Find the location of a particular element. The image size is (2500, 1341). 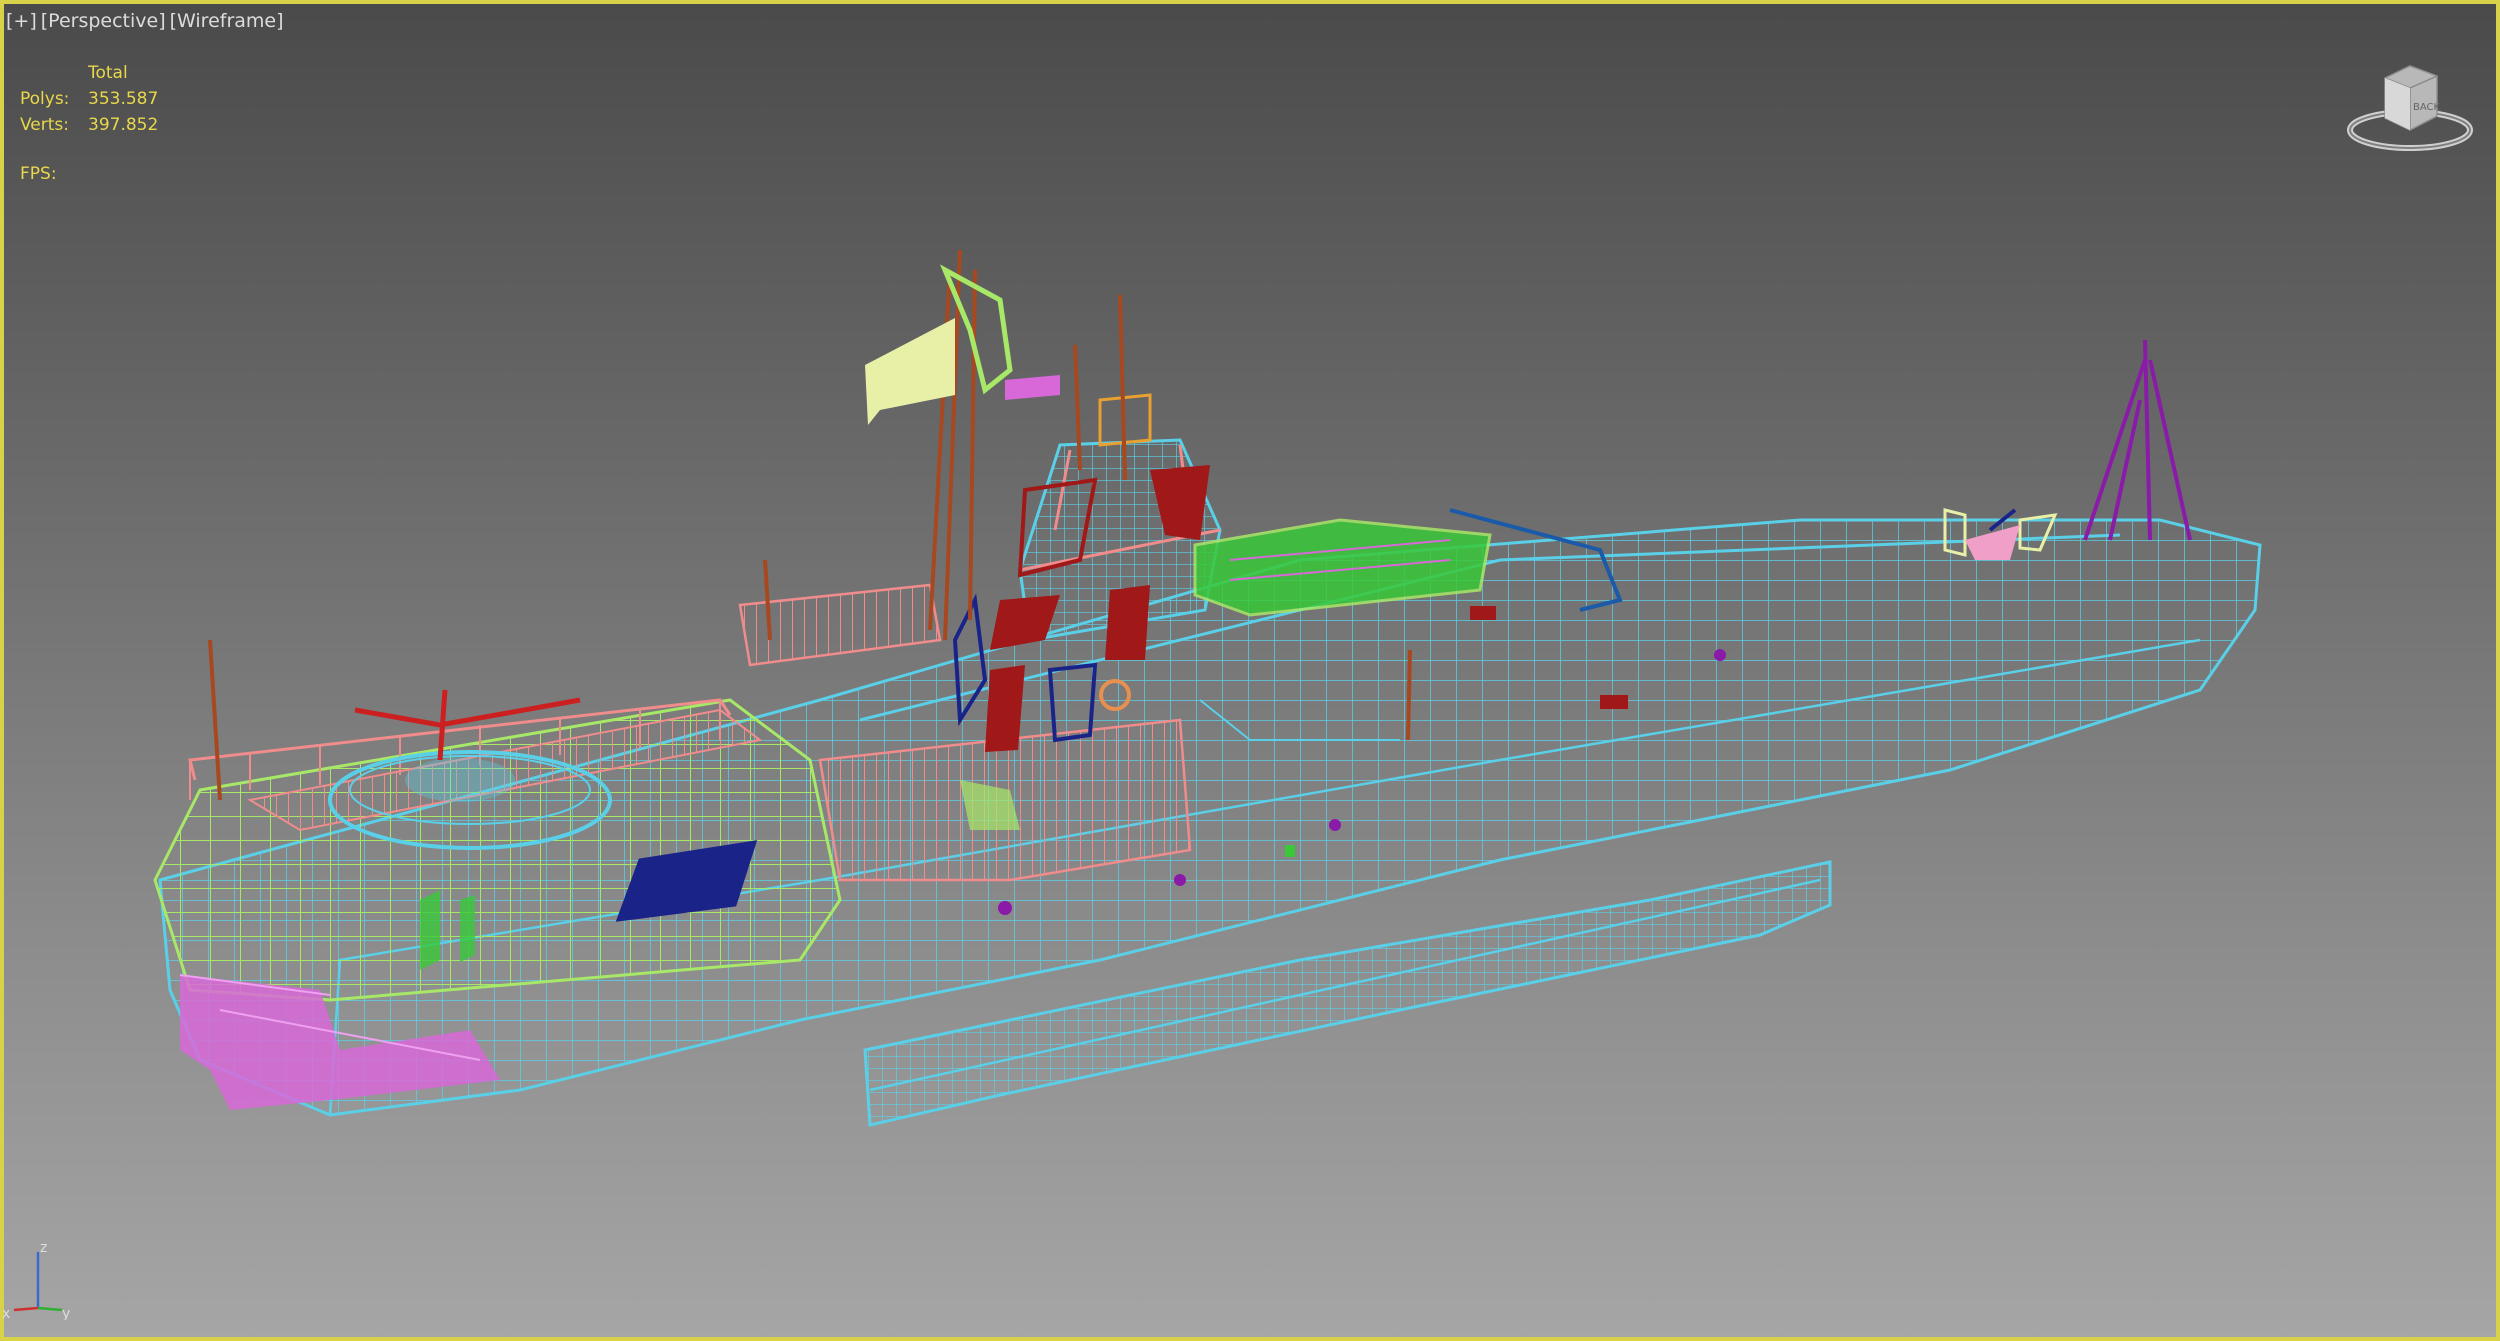

scene-statistics: Total Polys: 353.587 Verts: 397.852 is located at coordinates (89, 99).